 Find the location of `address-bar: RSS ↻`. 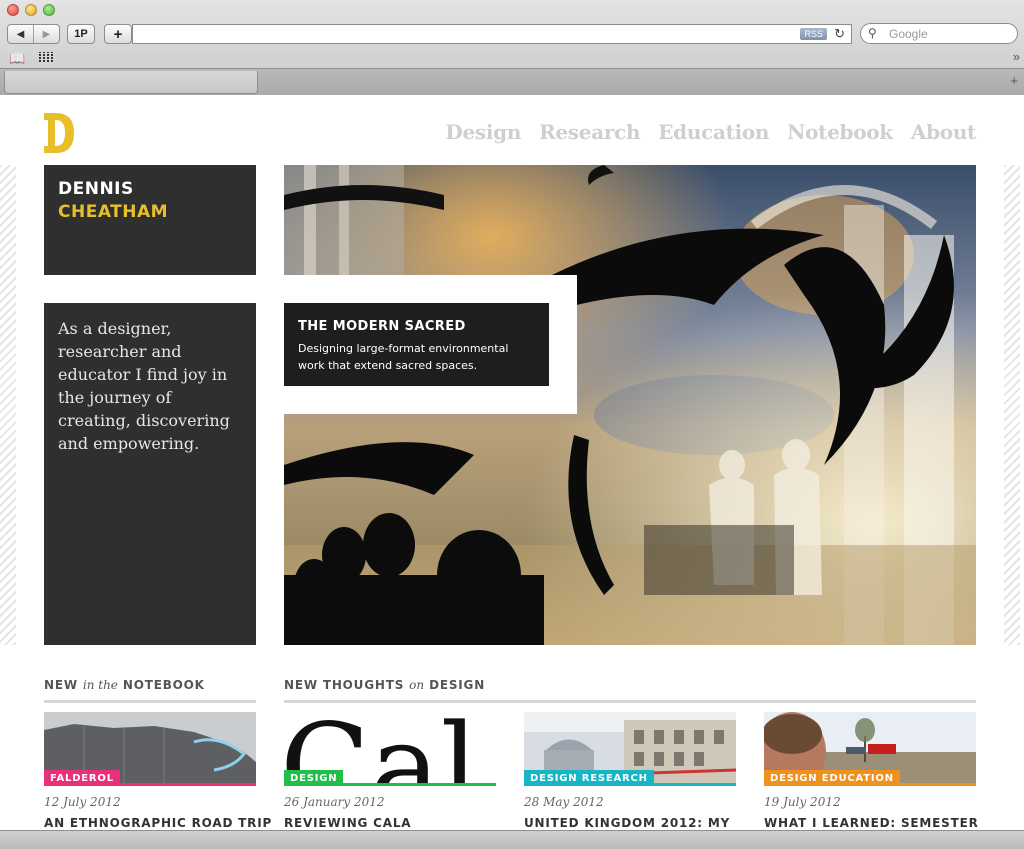

address-bar: RSS ↻ is located at coordinates (492, 34).